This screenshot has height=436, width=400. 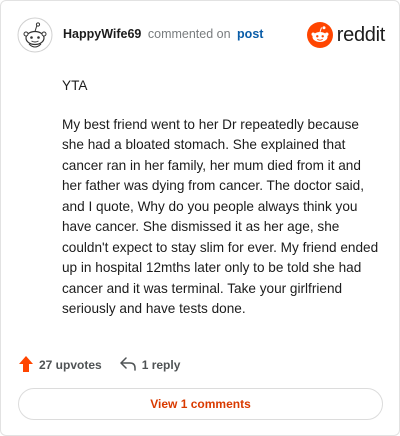 What do you see at coordinates (35, 35) in the screenshot?
I see `snoo-avatar-icon` at bounding box center [35, 35].